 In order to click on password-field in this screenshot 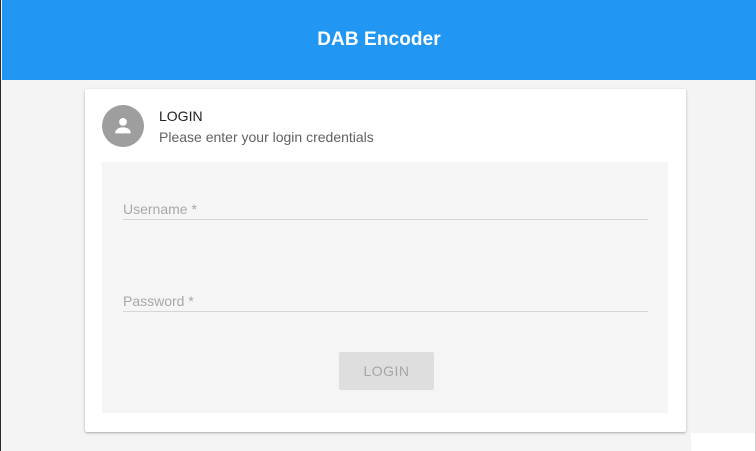, I will do `click(385, 298)`.